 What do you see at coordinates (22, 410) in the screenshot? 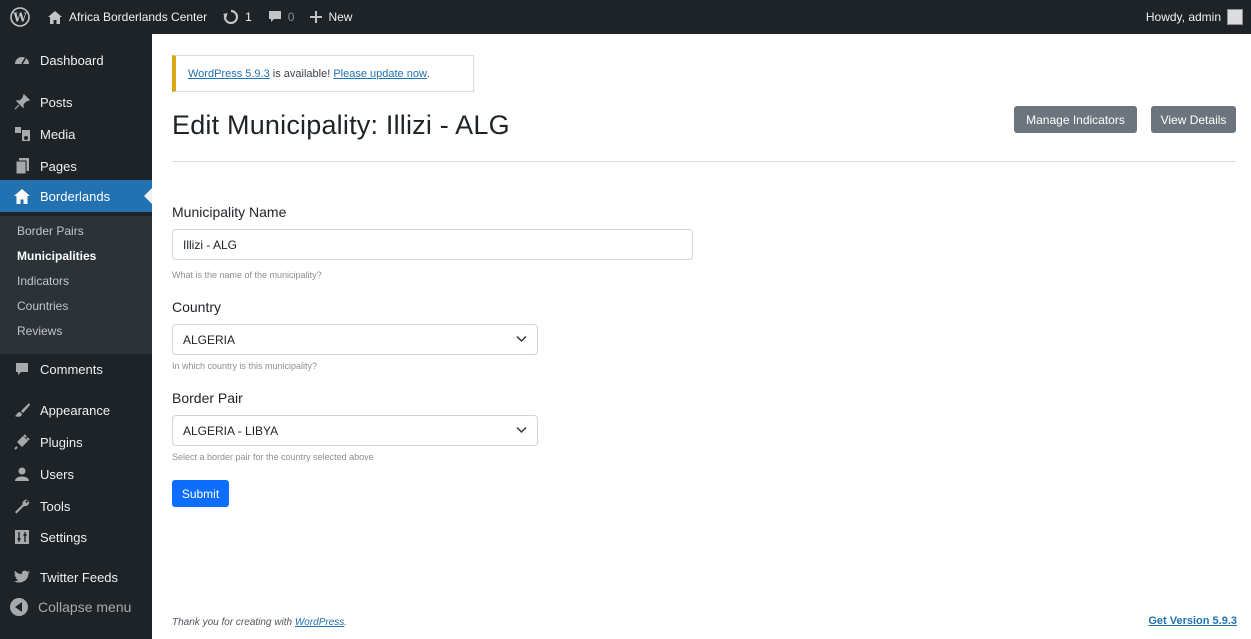
I see `brush-icon` at bounding box center [22, 410].